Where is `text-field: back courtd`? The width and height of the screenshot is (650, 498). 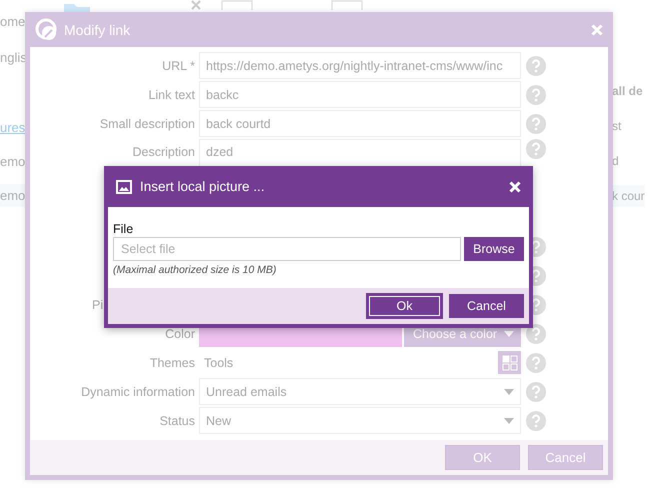
text-field: back courtd is located at coordinates (360, 123).